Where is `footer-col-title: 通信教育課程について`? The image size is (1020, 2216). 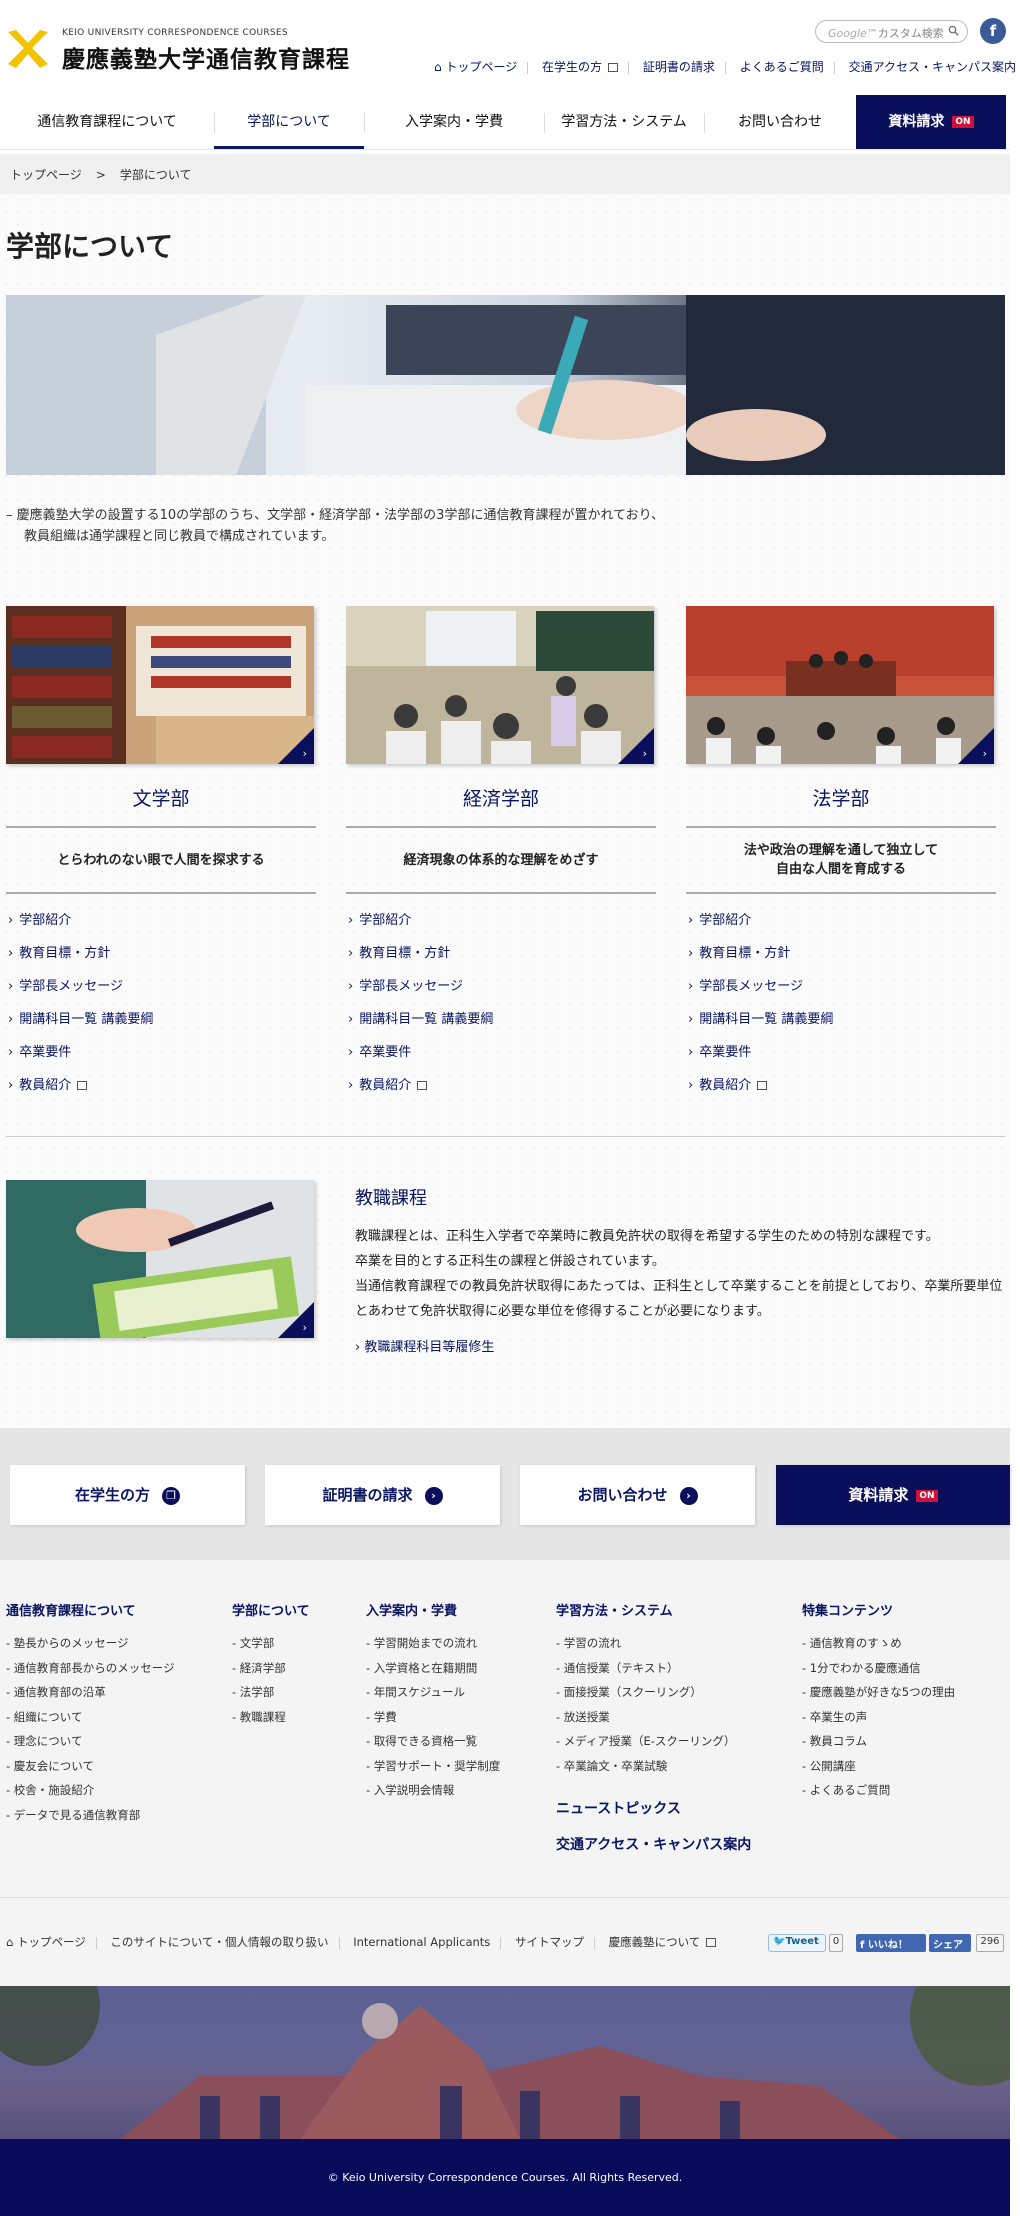
footer-col-title: 通信教育課程について is located at coordinates (90, 1609).